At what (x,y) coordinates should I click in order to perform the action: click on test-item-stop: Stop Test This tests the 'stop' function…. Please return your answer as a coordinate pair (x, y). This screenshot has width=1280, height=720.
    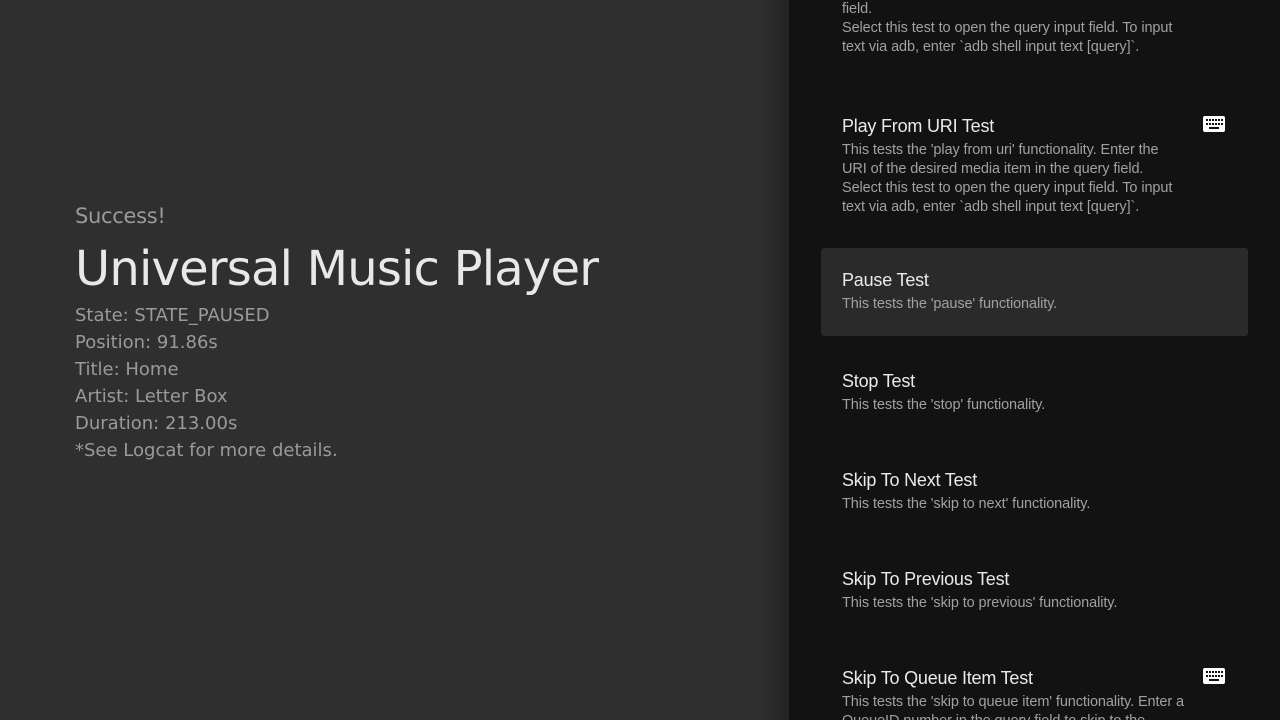
    Looking at the image, I should click on (1034, 392).